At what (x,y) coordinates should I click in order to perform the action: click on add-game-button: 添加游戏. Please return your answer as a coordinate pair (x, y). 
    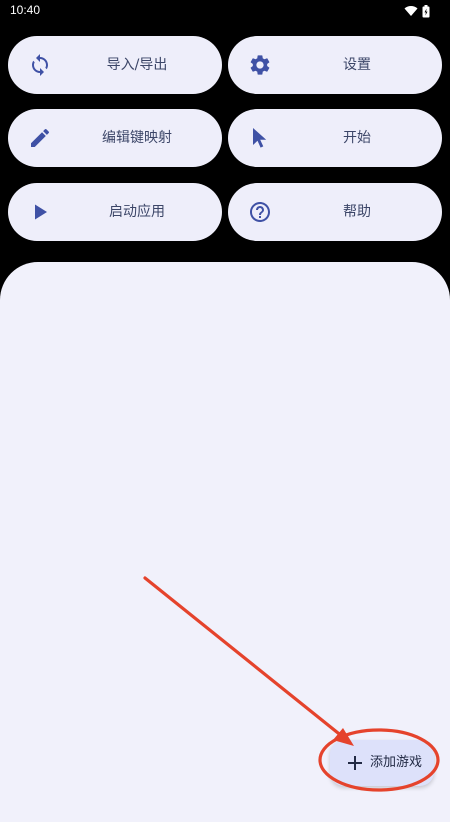
    Looking at the image, I should click on (382, 763).